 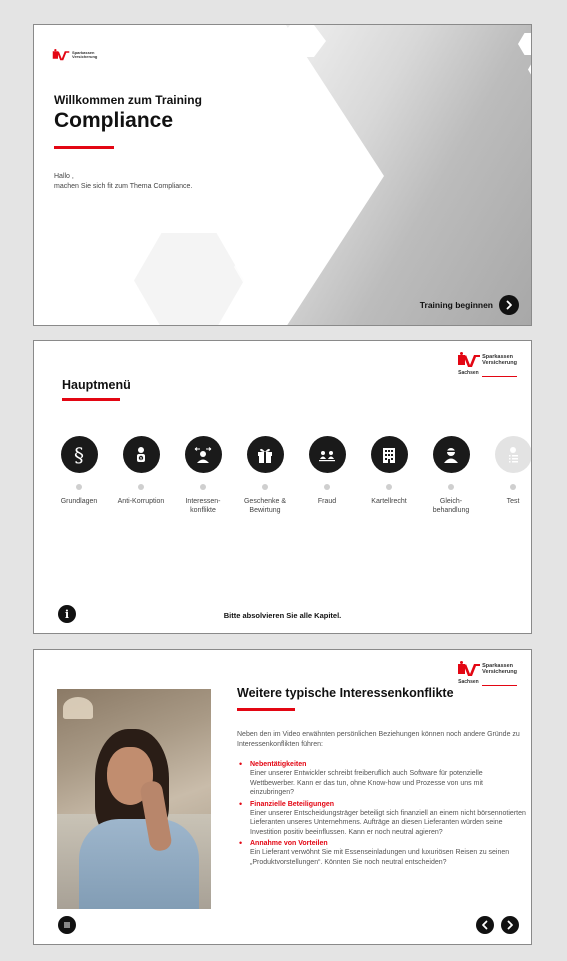 What do you see at coordinates (345, 693) in the screenshot?
I see `content-title: Weitere typische Interessenkonflikte` at bounding box center [345, 693].